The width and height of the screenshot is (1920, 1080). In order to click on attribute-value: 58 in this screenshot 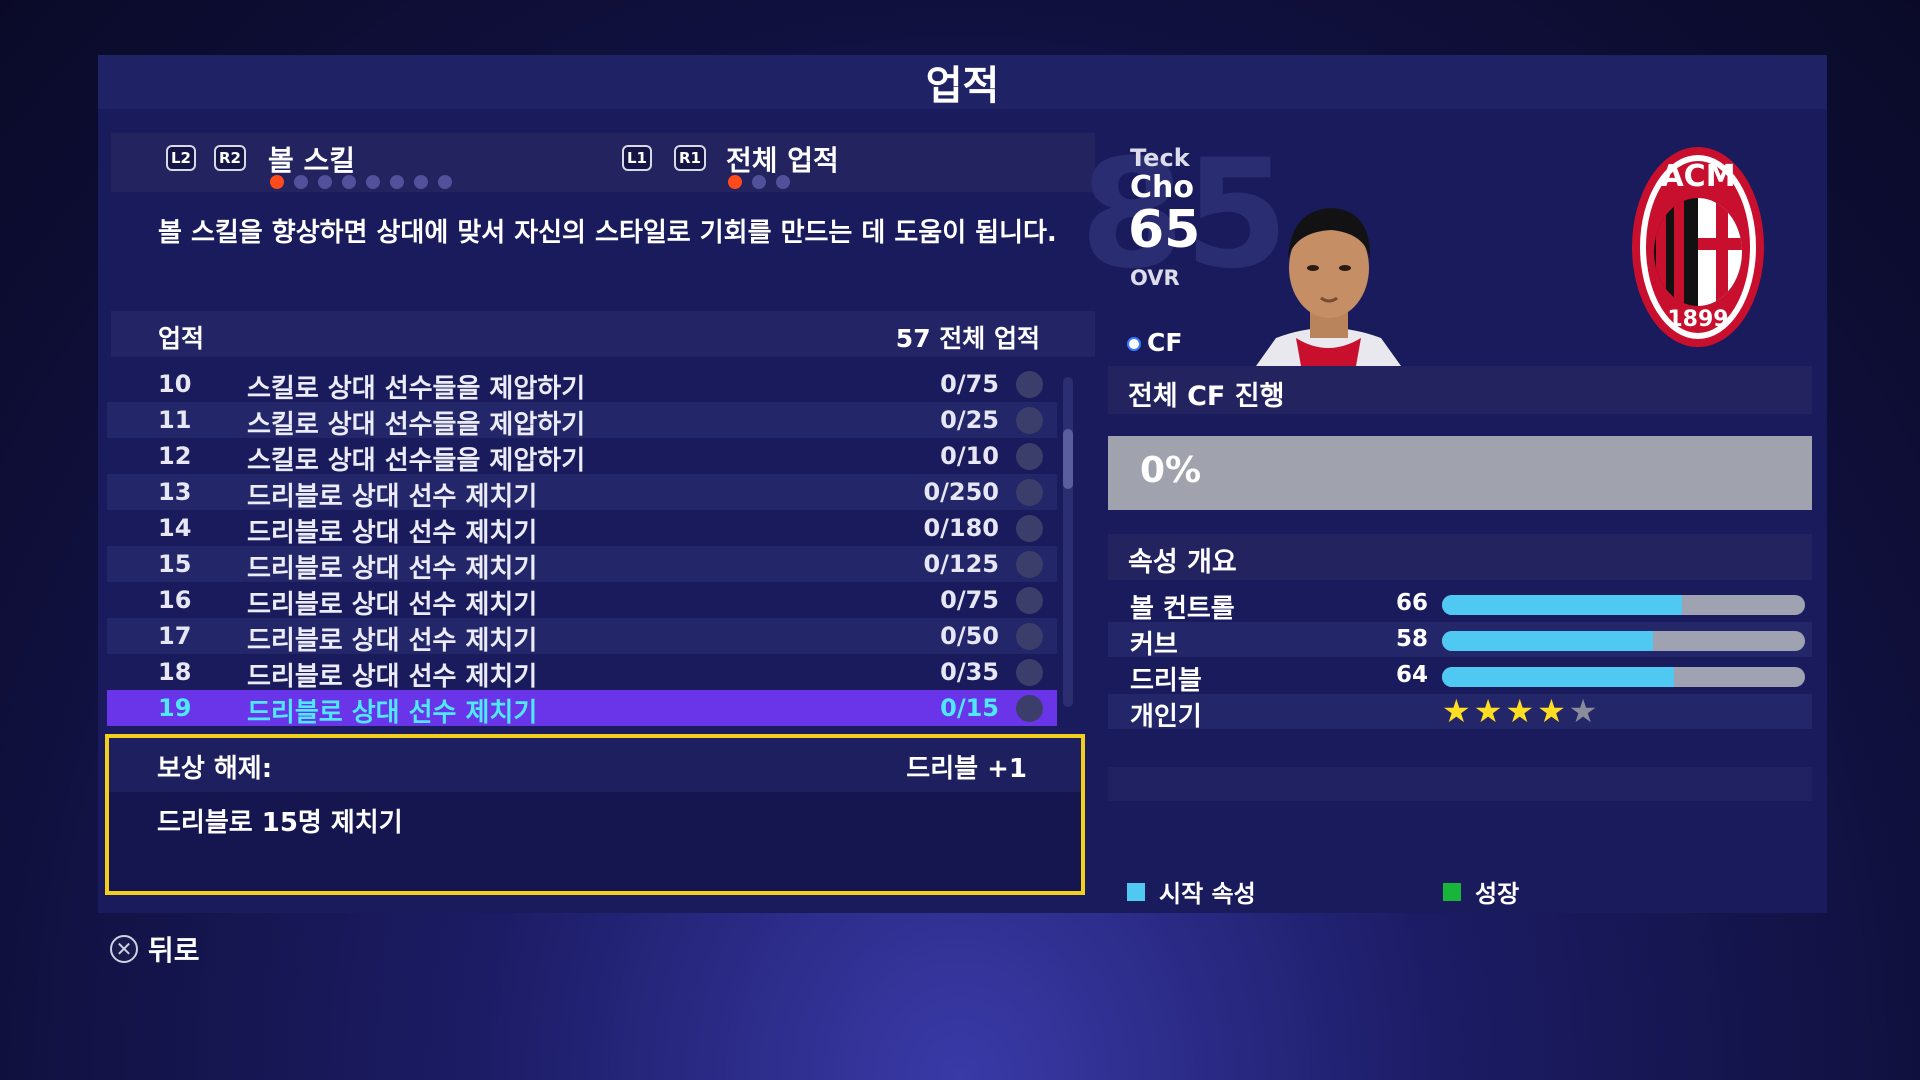, I will do `click(1412, 639)`.